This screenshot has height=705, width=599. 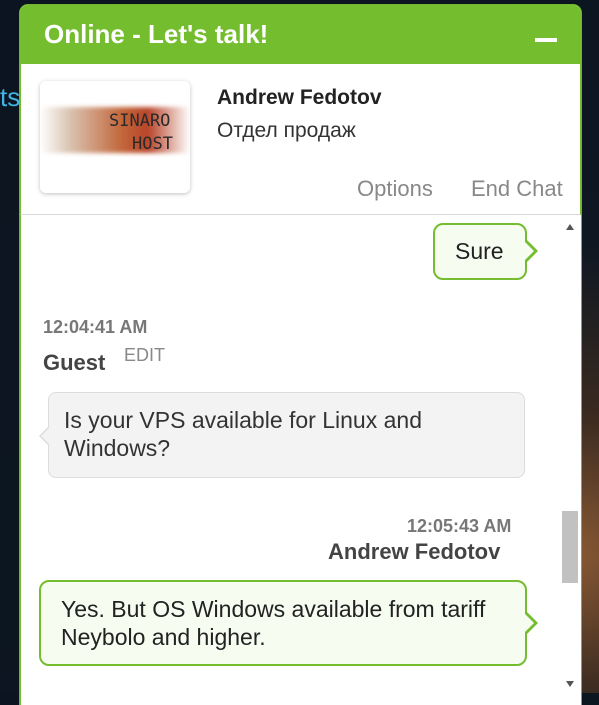 What do you see at coordinates (414, 551) in the screenshot?
I see `message-sender: Andrew Fedotov` at bounding box center [414, 551].